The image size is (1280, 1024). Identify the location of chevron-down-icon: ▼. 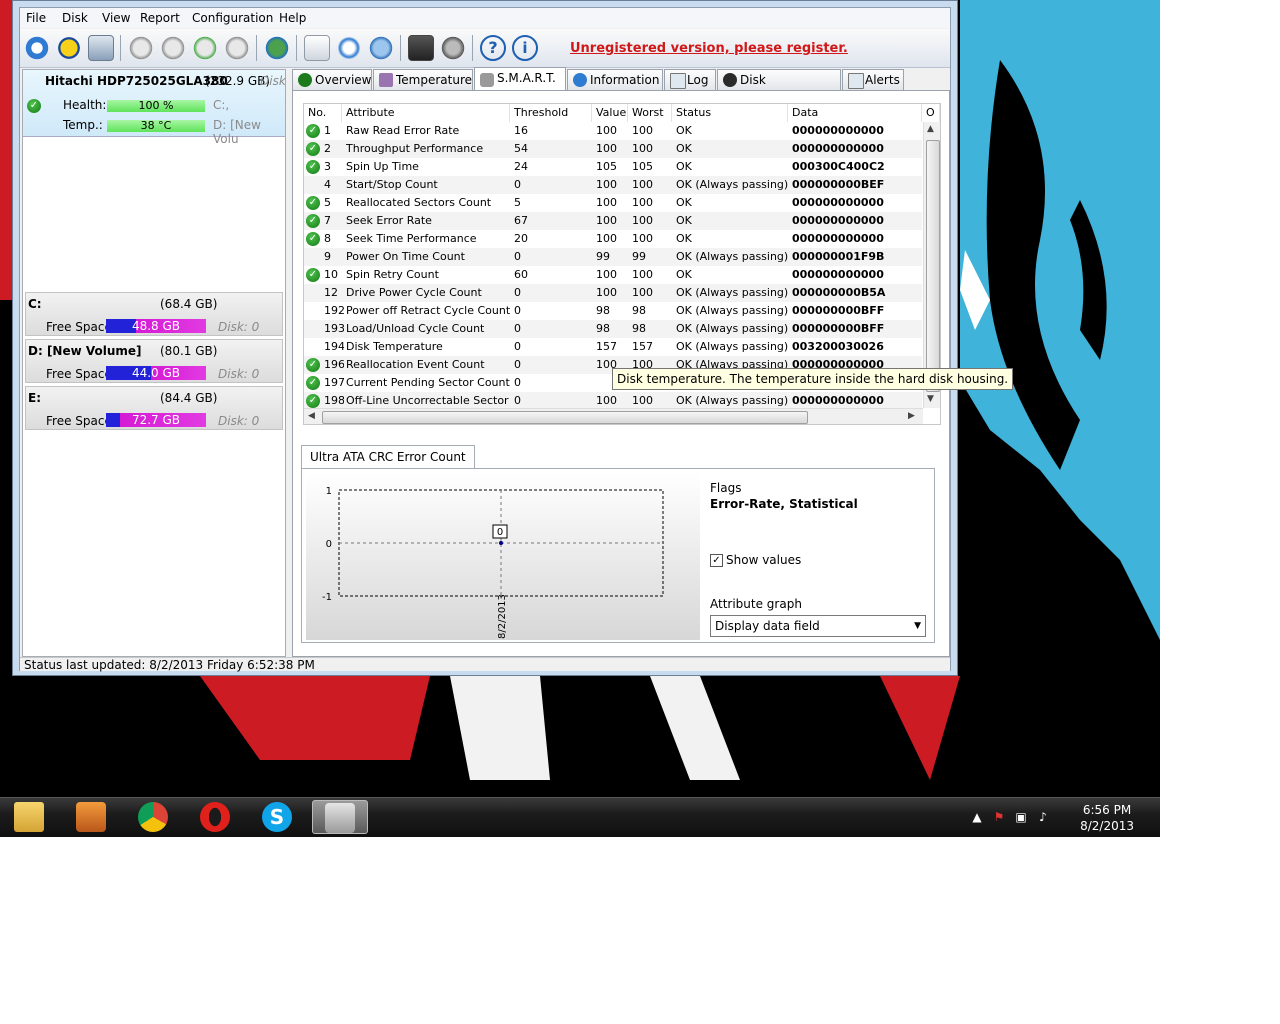
(917, 626).